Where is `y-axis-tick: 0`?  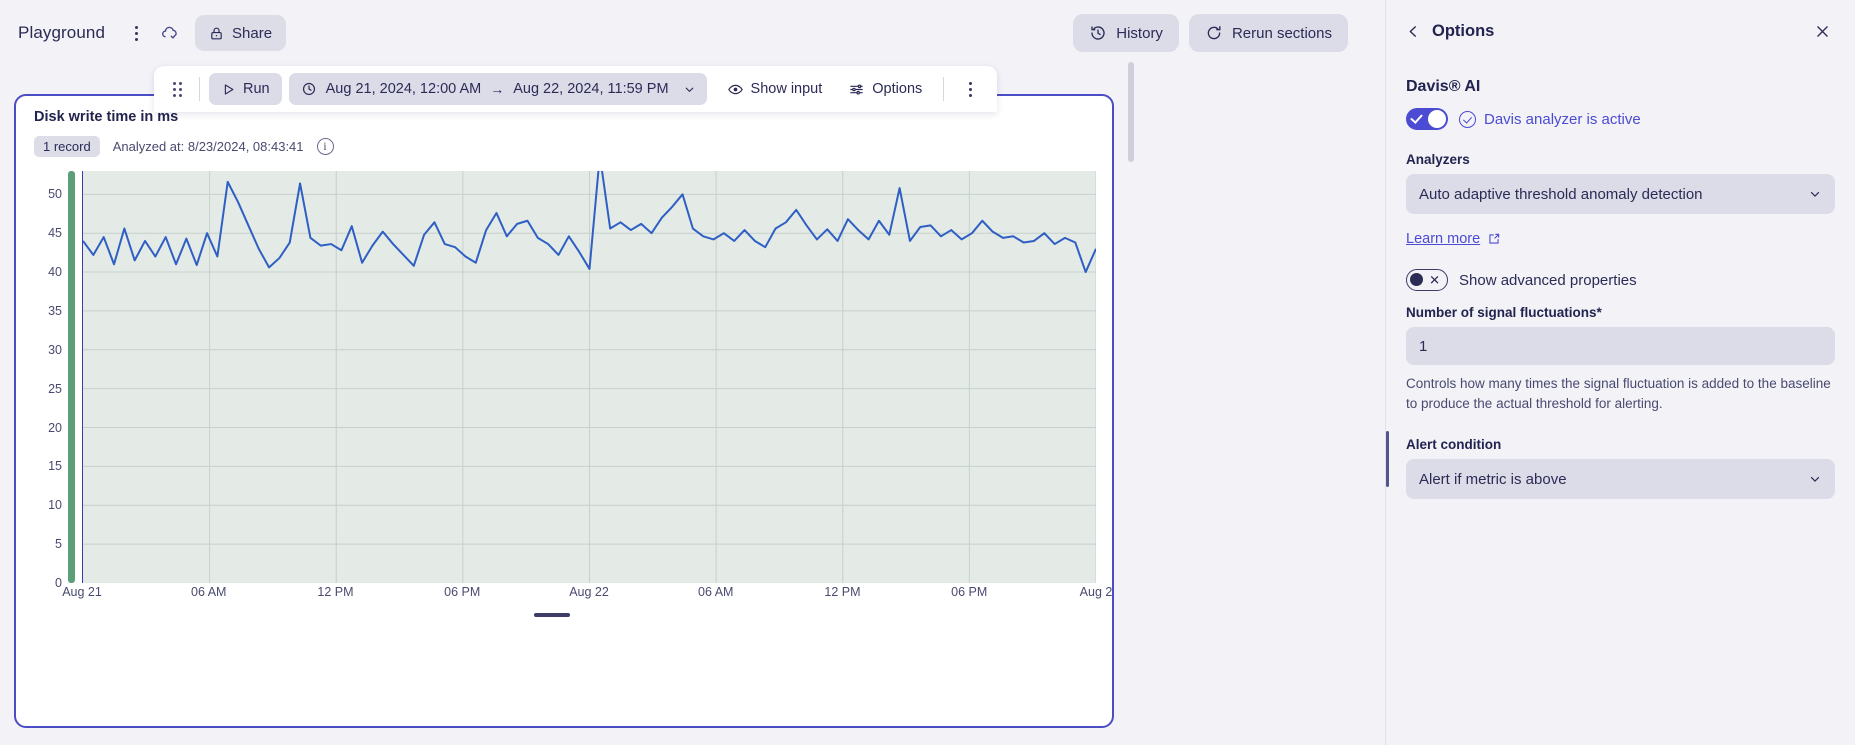
y-axis-tick: 0 is located at coordinates (58, 583).